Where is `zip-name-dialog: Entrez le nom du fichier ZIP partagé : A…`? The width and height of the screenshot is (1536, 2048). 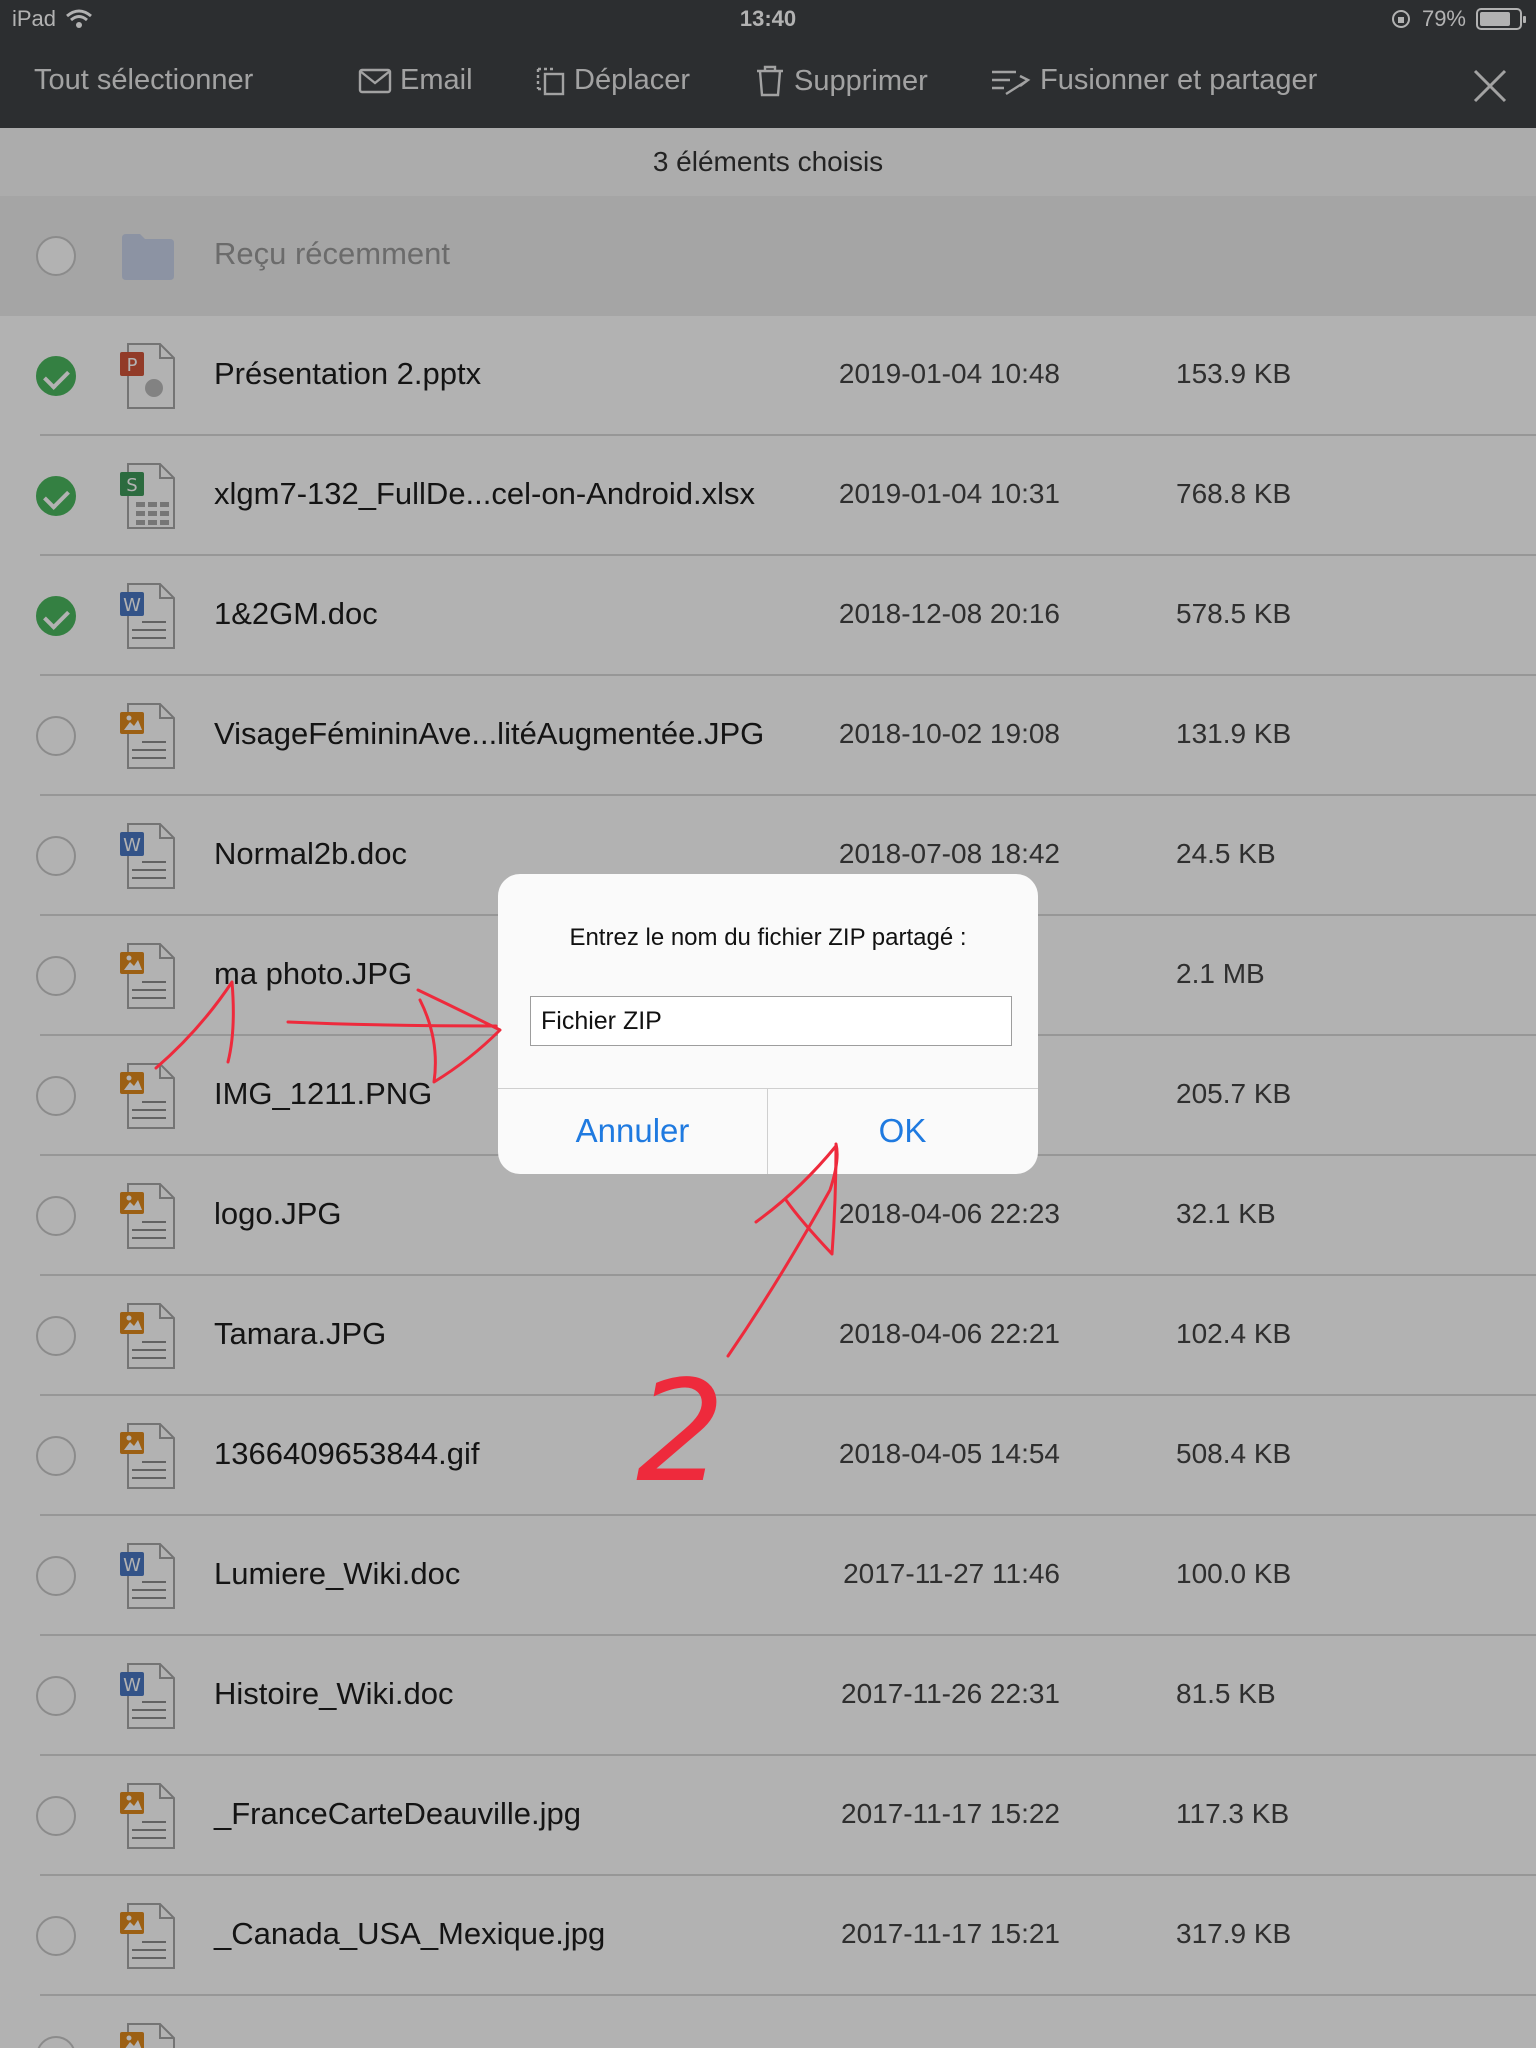
zip-name-dialog: Entrez le nom du fichier ZIP partagé : A… is located at coordinates (768, 1024).